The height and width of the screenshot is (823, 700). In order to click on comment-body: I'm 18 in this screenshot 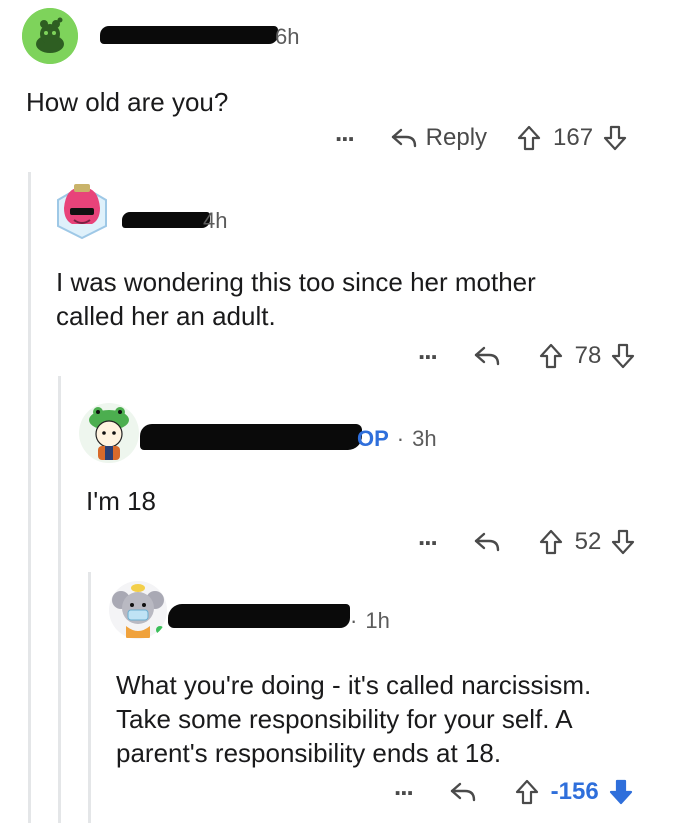, I will do `click(121, 501)`.